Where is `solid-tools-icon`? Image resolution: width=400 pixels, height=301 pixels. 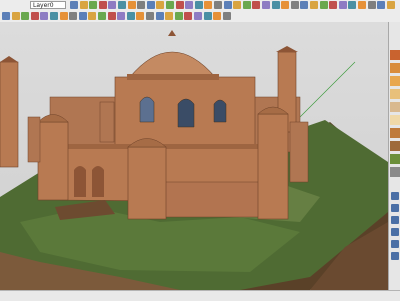
solid-tools-icon is located at coordinates (207, 16).